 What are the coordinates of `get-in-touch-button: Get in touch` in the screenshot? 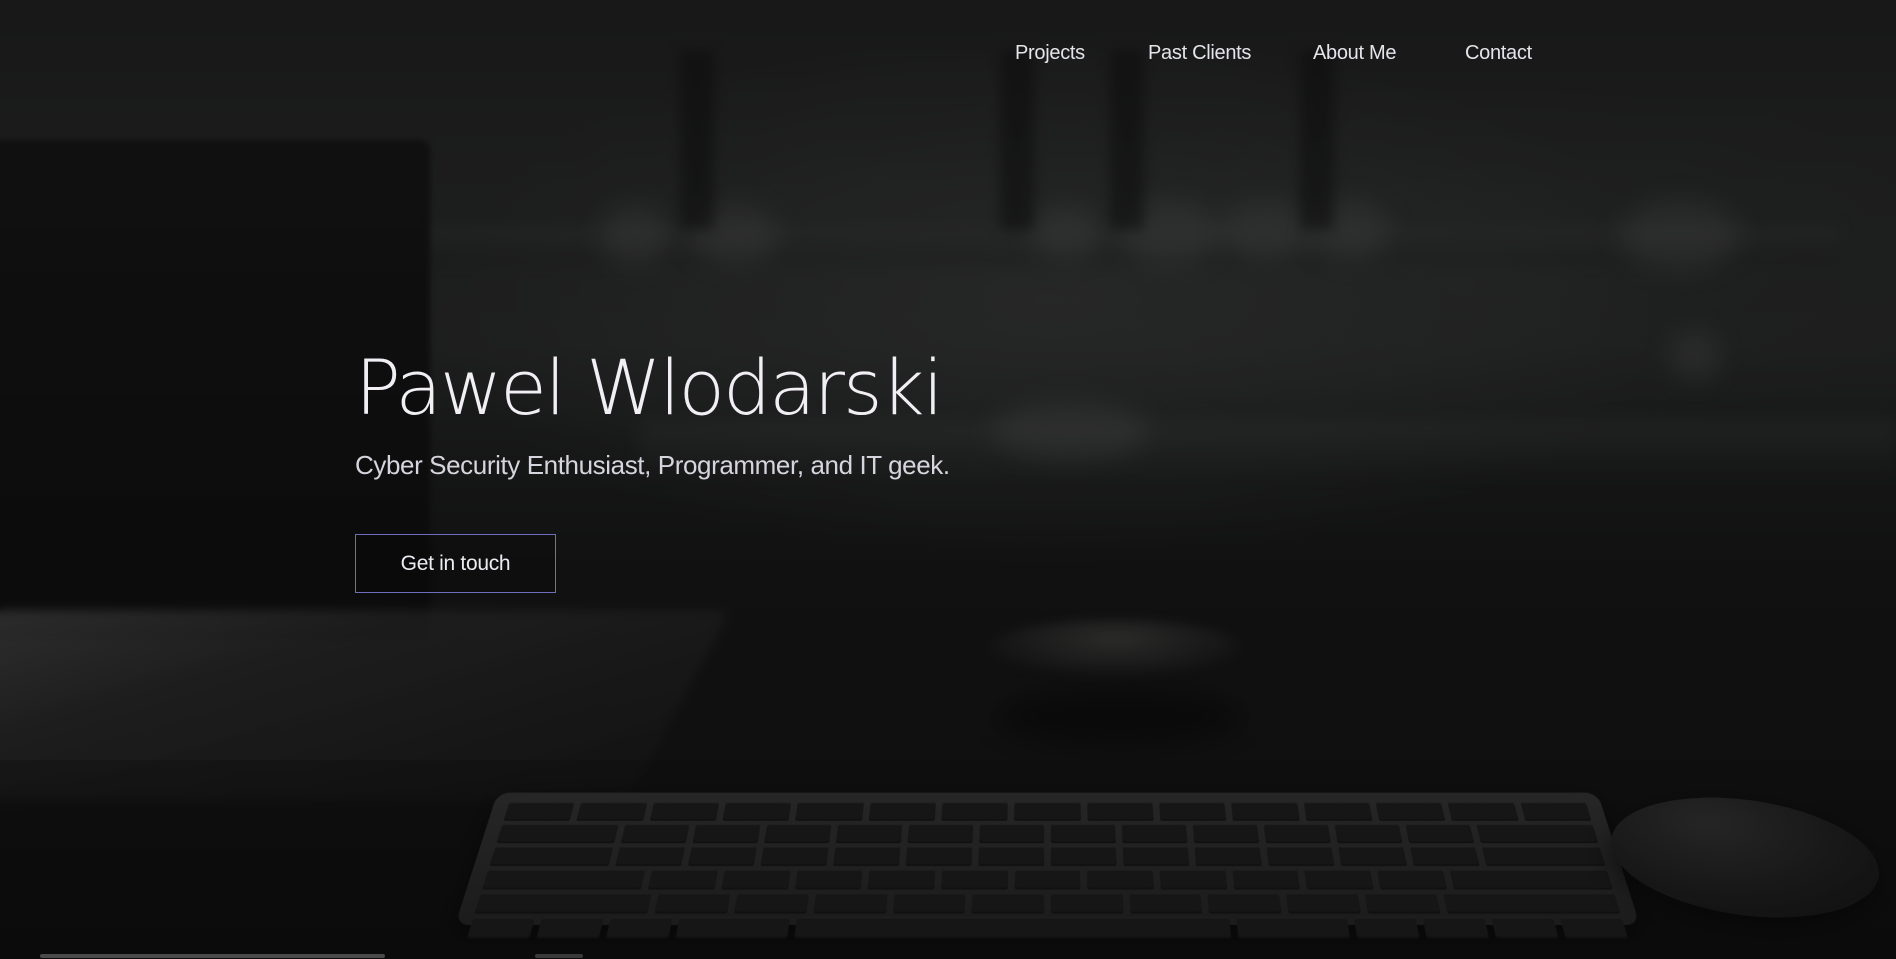 It's located at (455, 563).